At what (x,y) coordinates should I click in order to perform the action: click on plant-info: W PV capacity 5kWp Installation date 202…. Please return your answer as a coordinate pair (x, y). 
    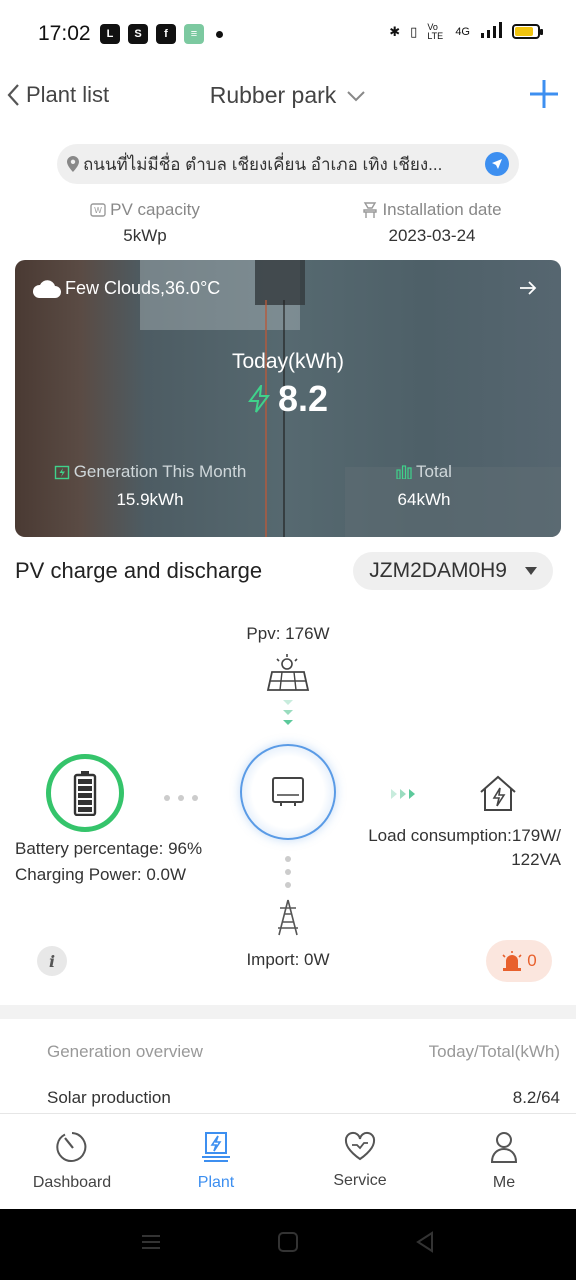
    Looking at the image, I should click on (288, 228).